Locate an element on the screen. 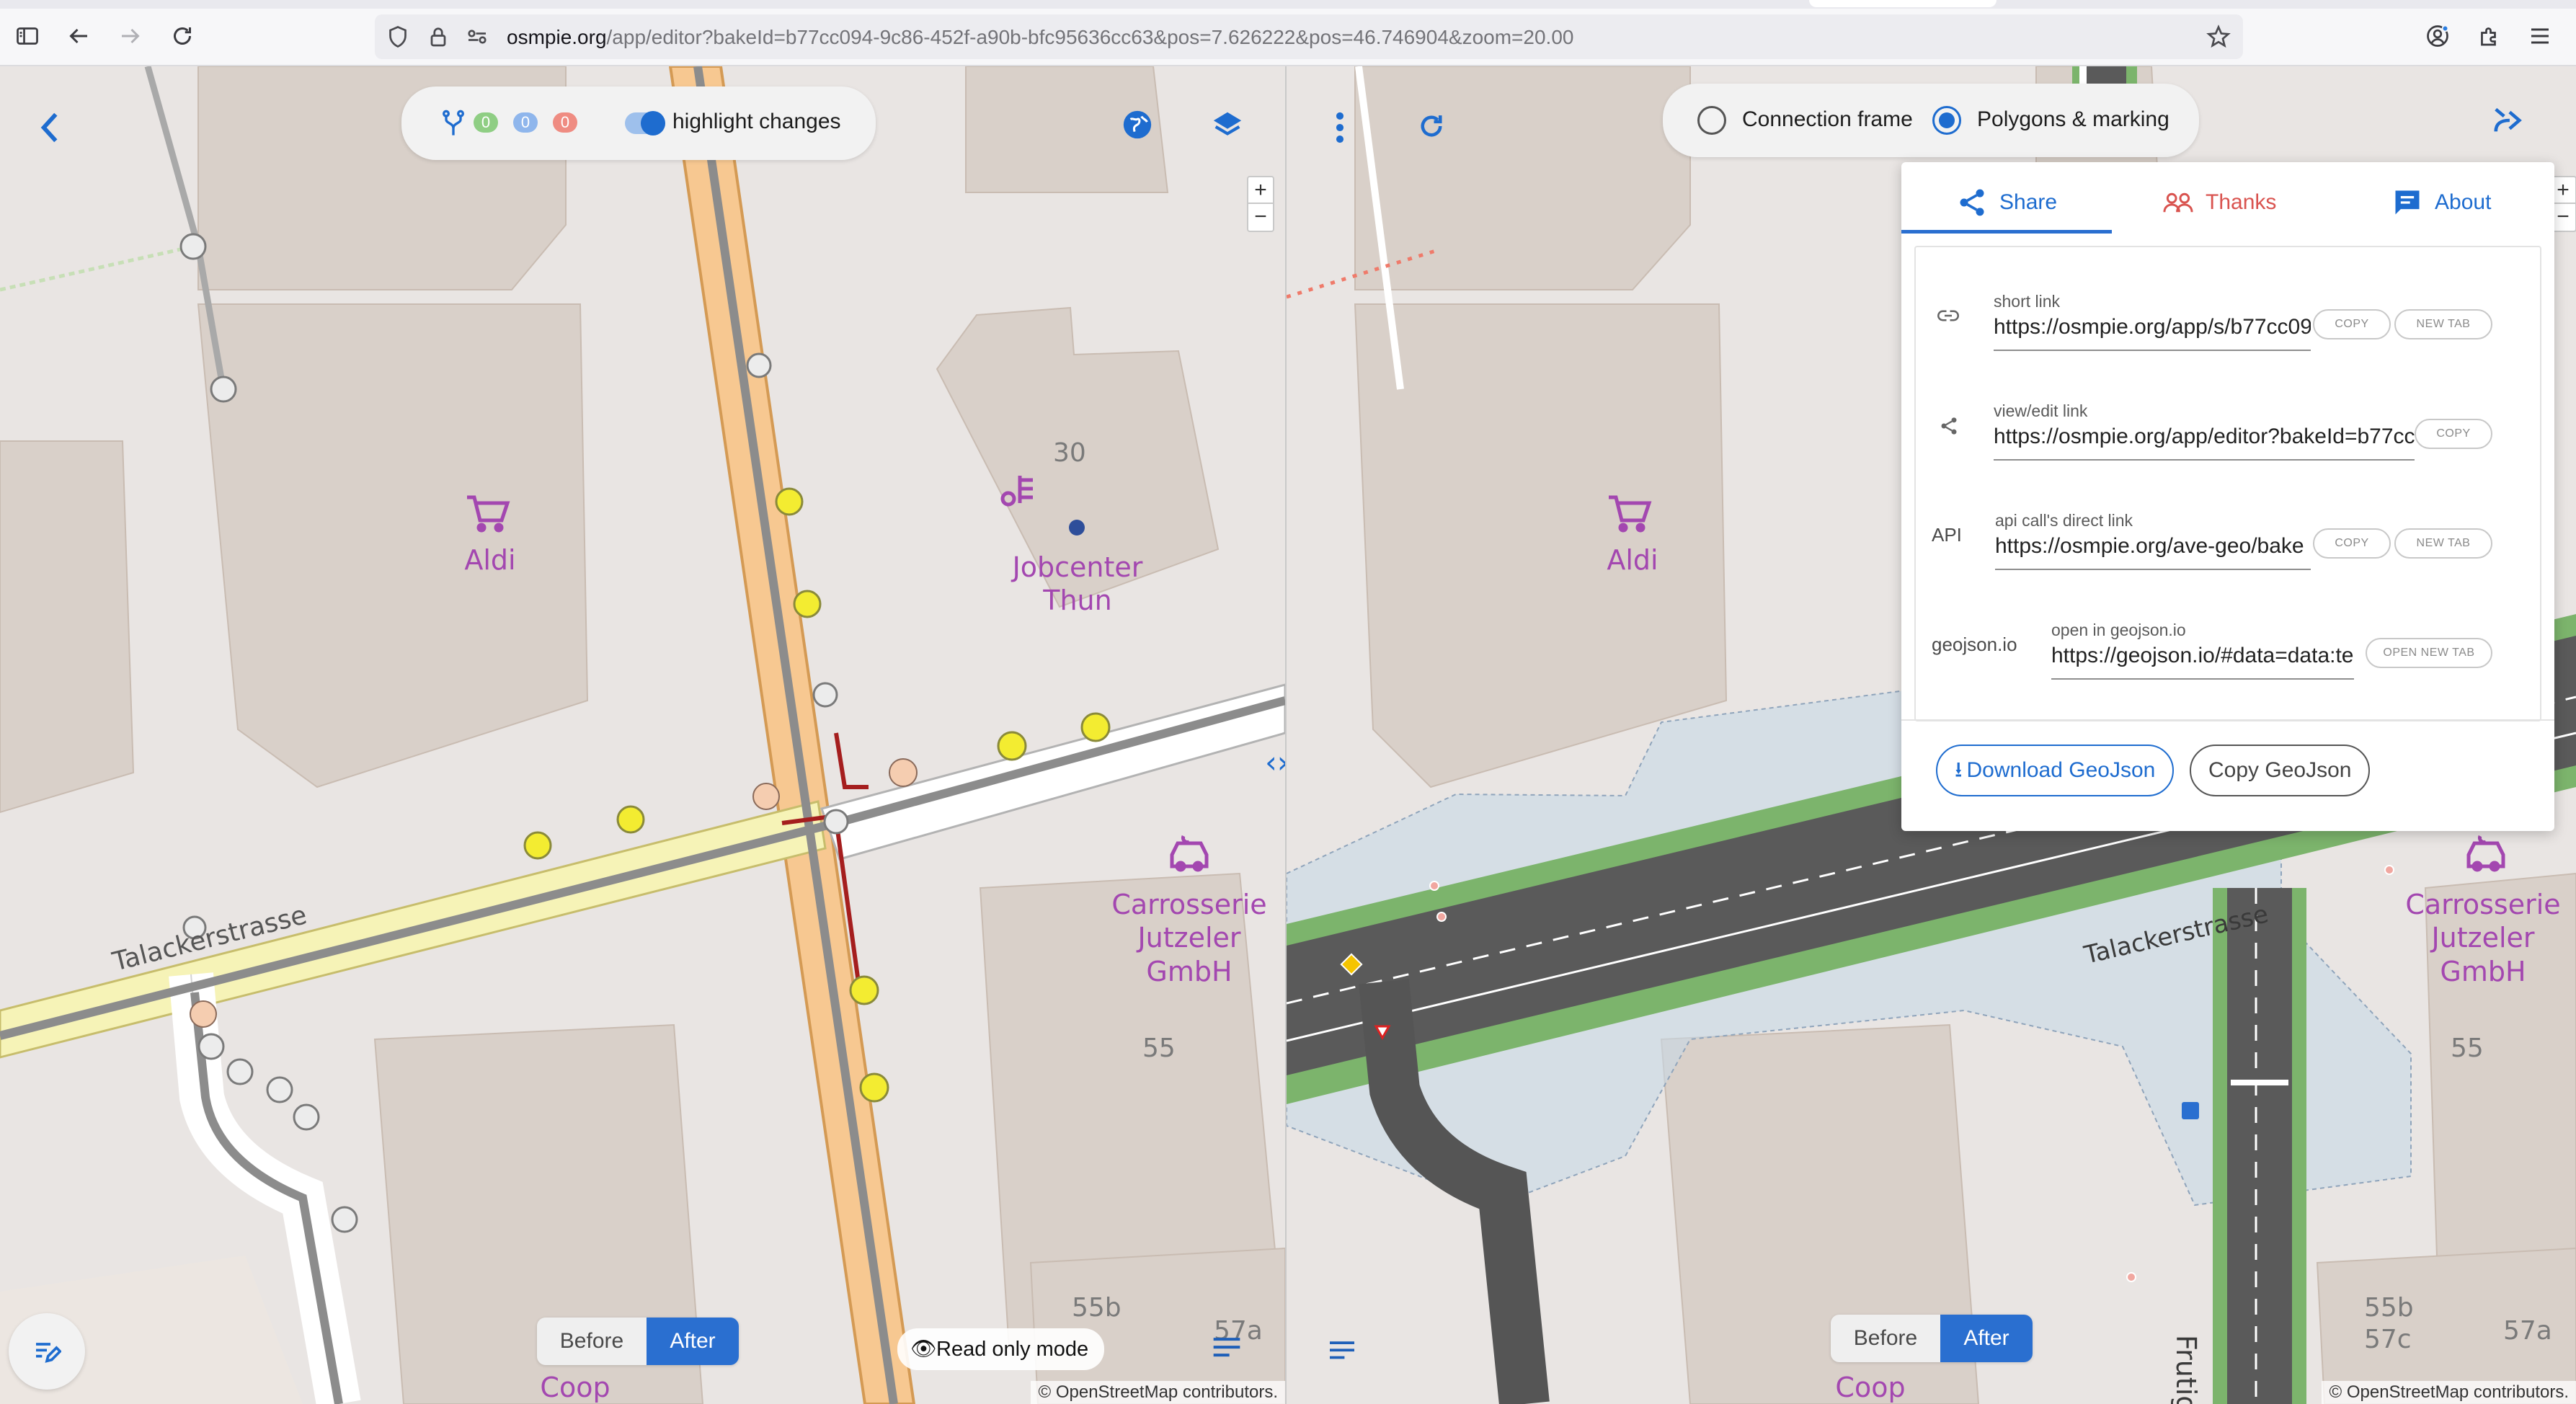 The width and height of the screenshot is (2576, 1404). tab-strip is located at coordinates (1288, 4).